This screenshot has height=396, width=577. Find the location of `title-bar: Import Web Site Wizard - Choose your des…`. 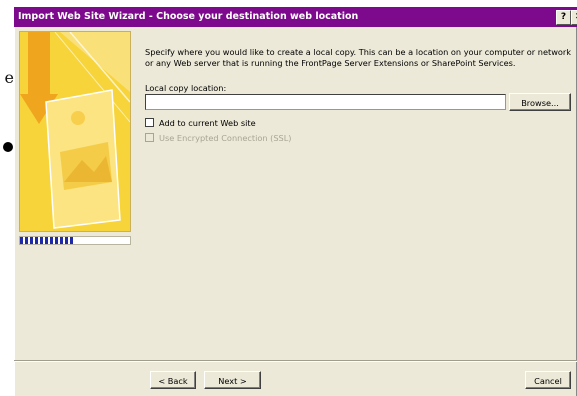

title-bar: Import Web Site Wizard - Choose your des… is located at coordinates (295, 17).